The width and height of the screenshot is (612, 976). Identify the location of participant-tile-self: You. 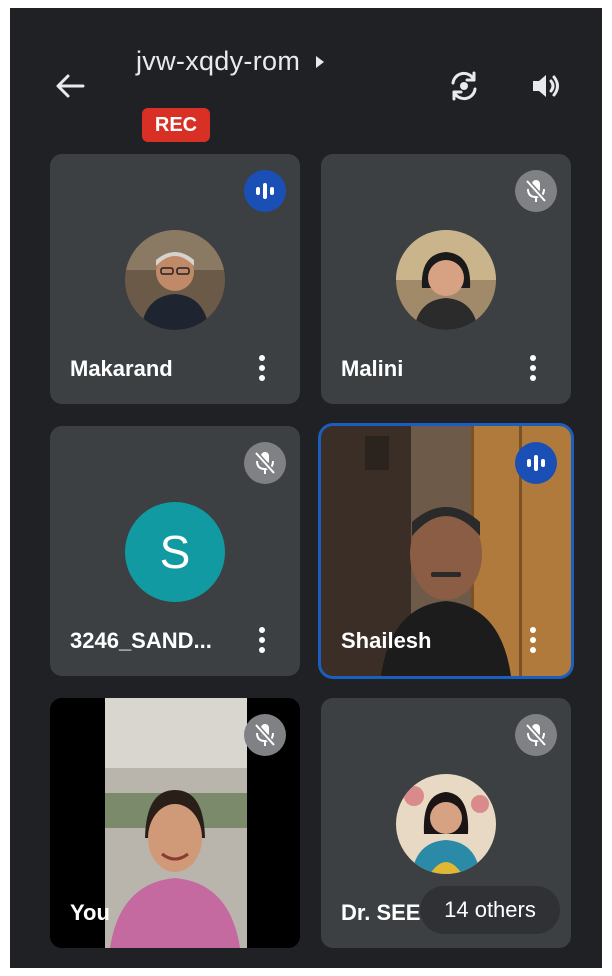
(175, 823).